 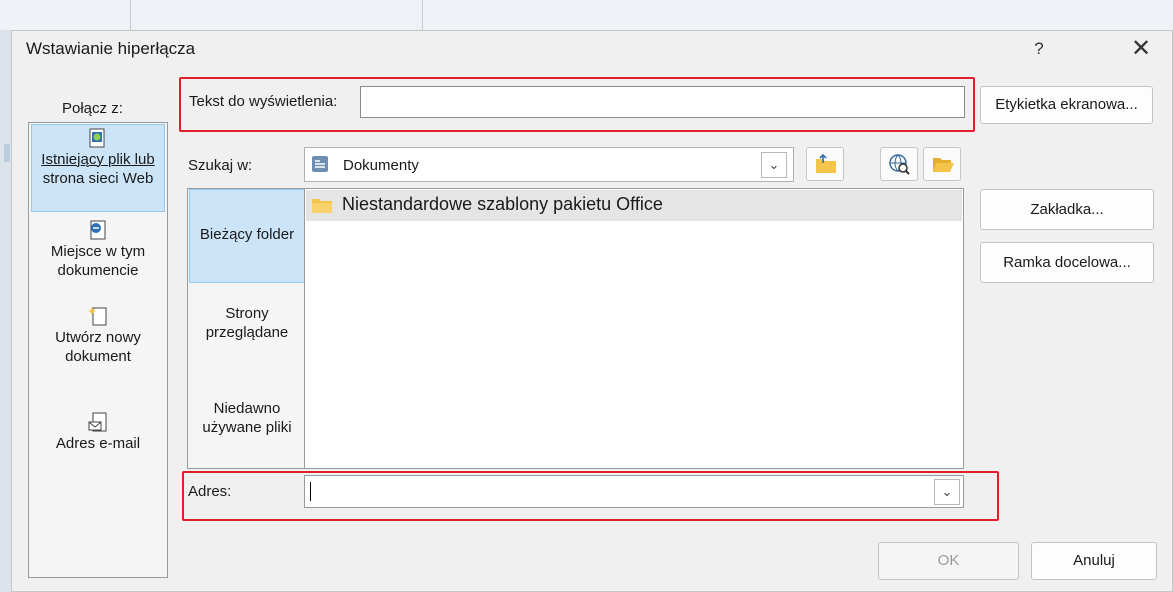 What do you see at coordinates (98, 434) in the screenshot?
I see `link-to-email-address: Adres e-mail` at bounding box center [98, 434].